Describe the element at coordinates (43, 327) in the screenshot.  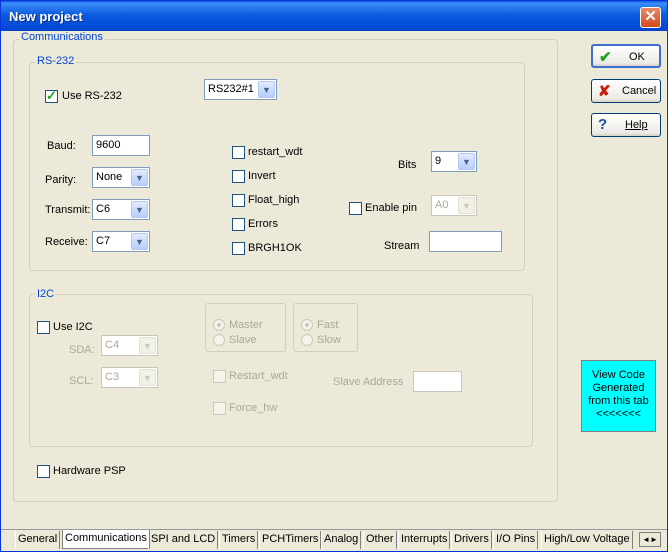
I see `use-i2c-checkbox` at that location.